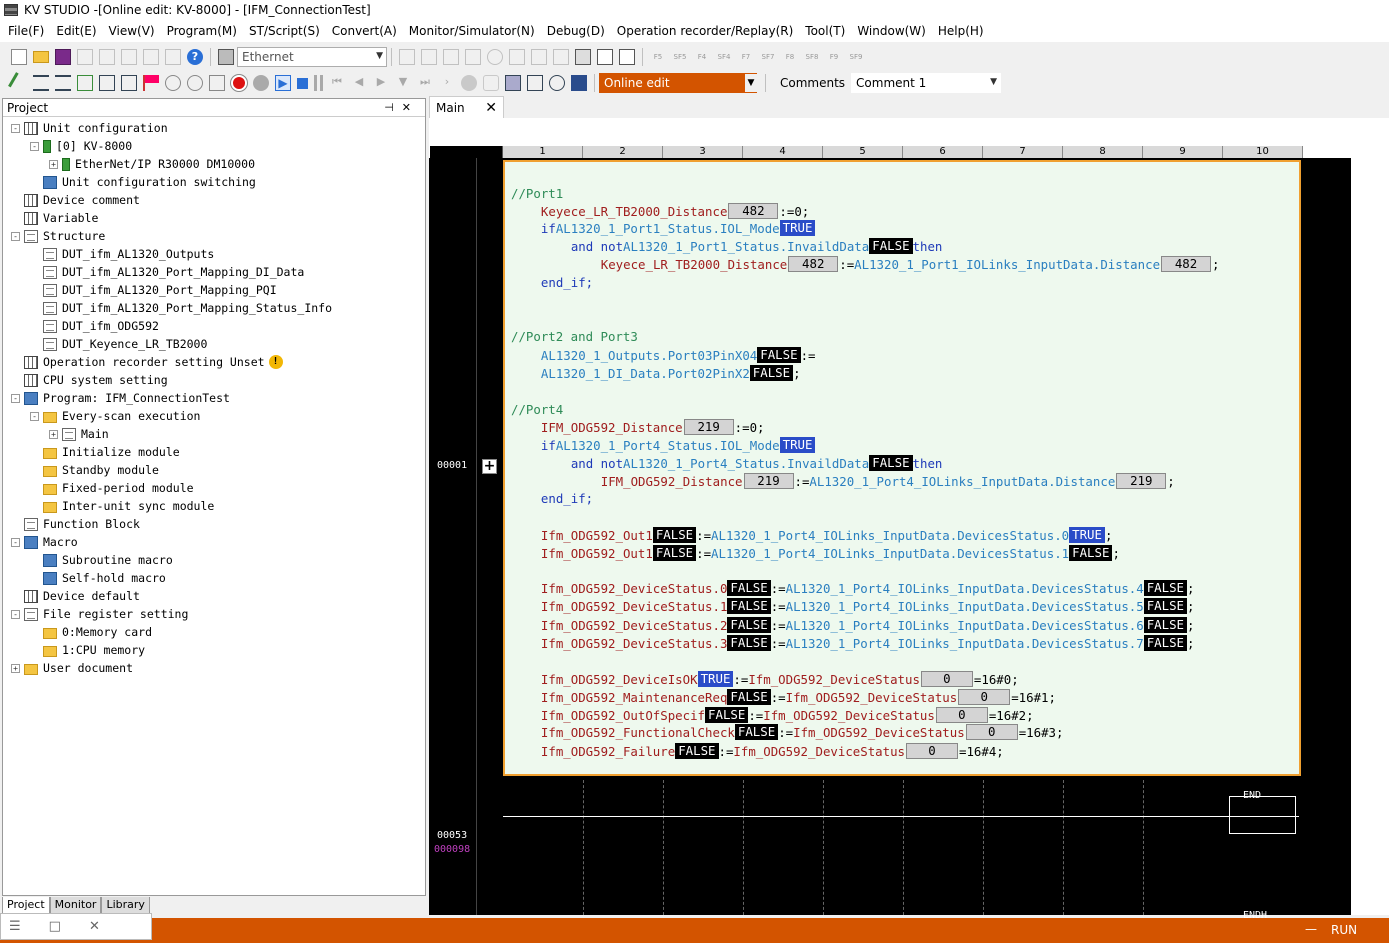 Image resolution: width=1389 pixels, height=943 pixels. I want to click on copy-icon, so click(173, 57).